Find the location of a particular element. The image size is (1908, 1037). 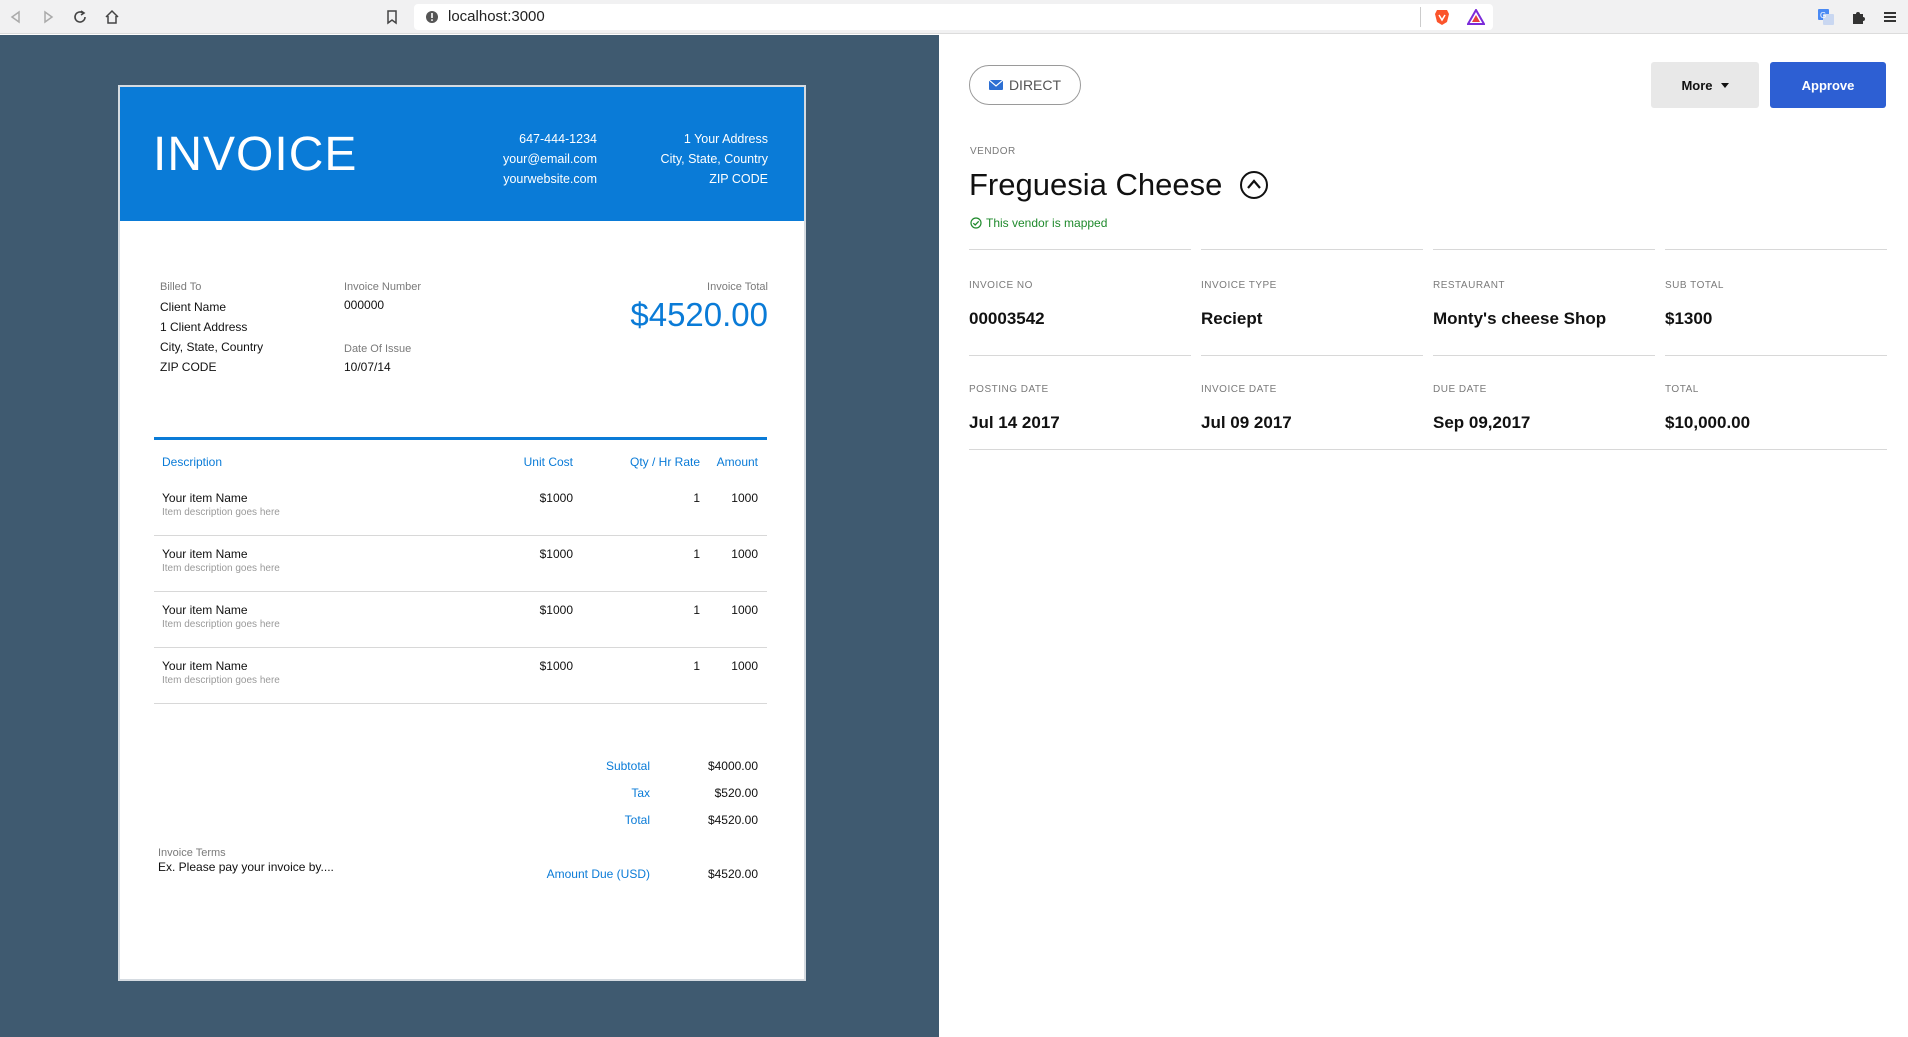

site-info-icon is located at coordinates (432, 17).